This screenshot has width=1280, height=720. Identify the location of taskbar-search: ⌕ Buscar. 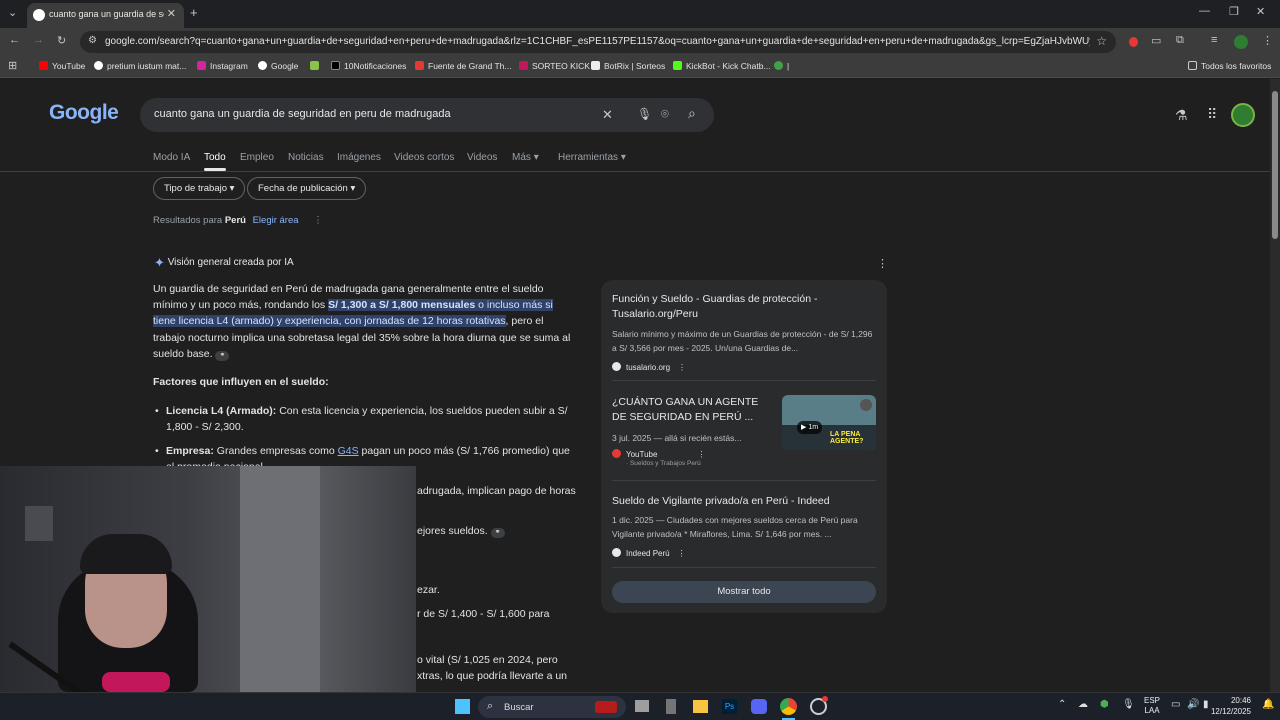
(552, 707).